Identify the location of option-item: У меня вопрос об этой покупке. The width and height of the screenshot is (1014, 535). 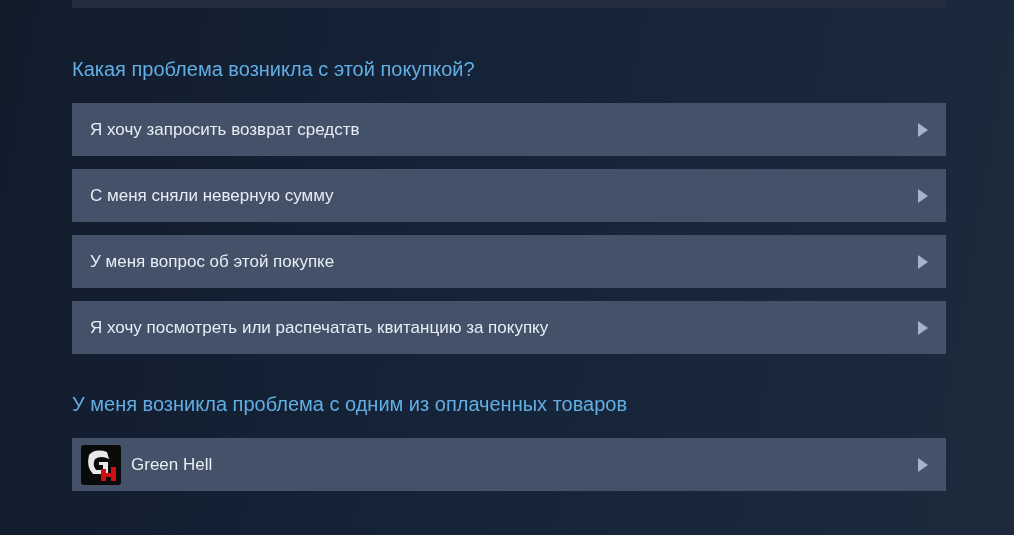
(509, 261).